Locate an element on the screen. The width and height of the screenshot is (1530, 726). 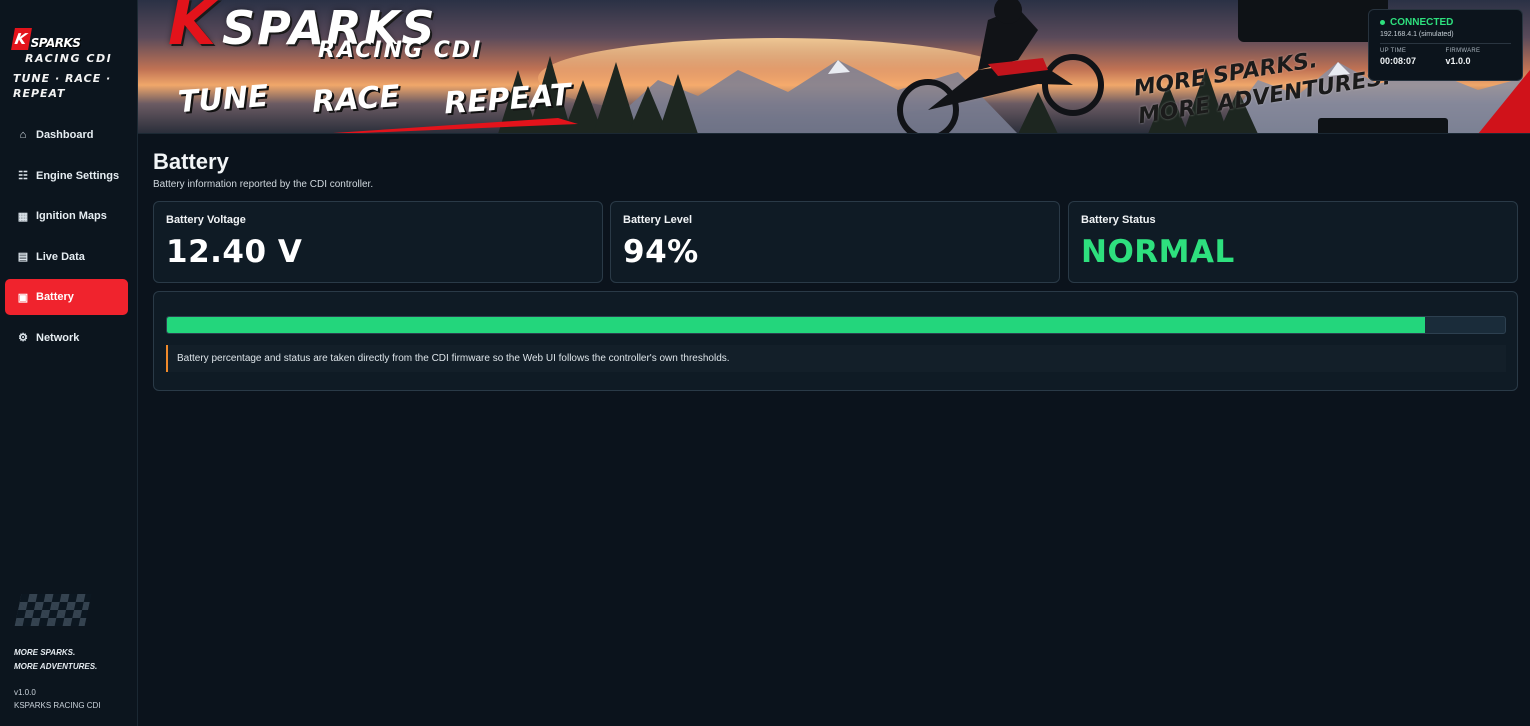
battery-status-value: NORMAL is located at coordinates (1158, 252).